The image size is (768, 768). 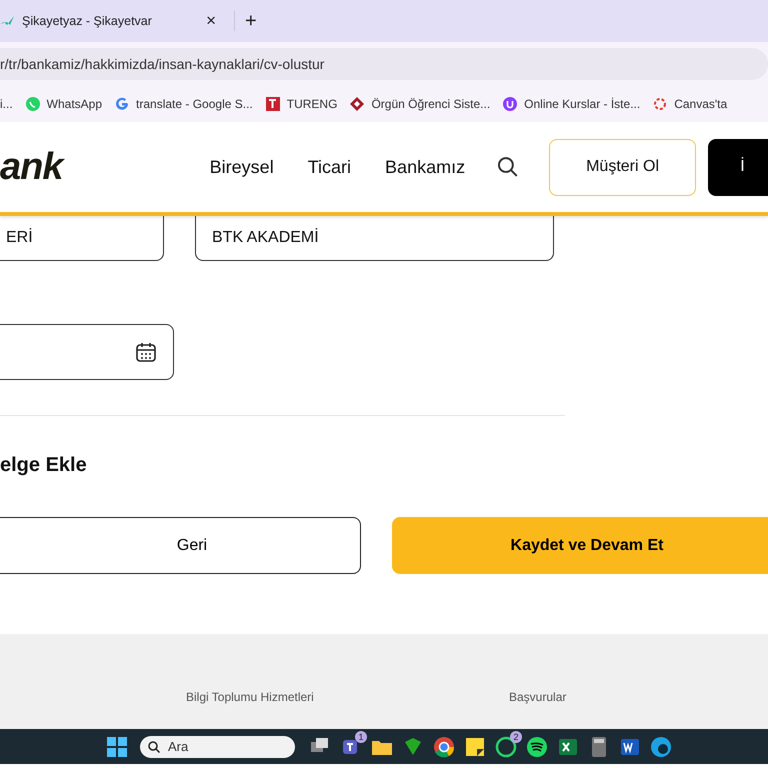 I want to click on section-title: elge Ekle, so click(x=44, y=465).